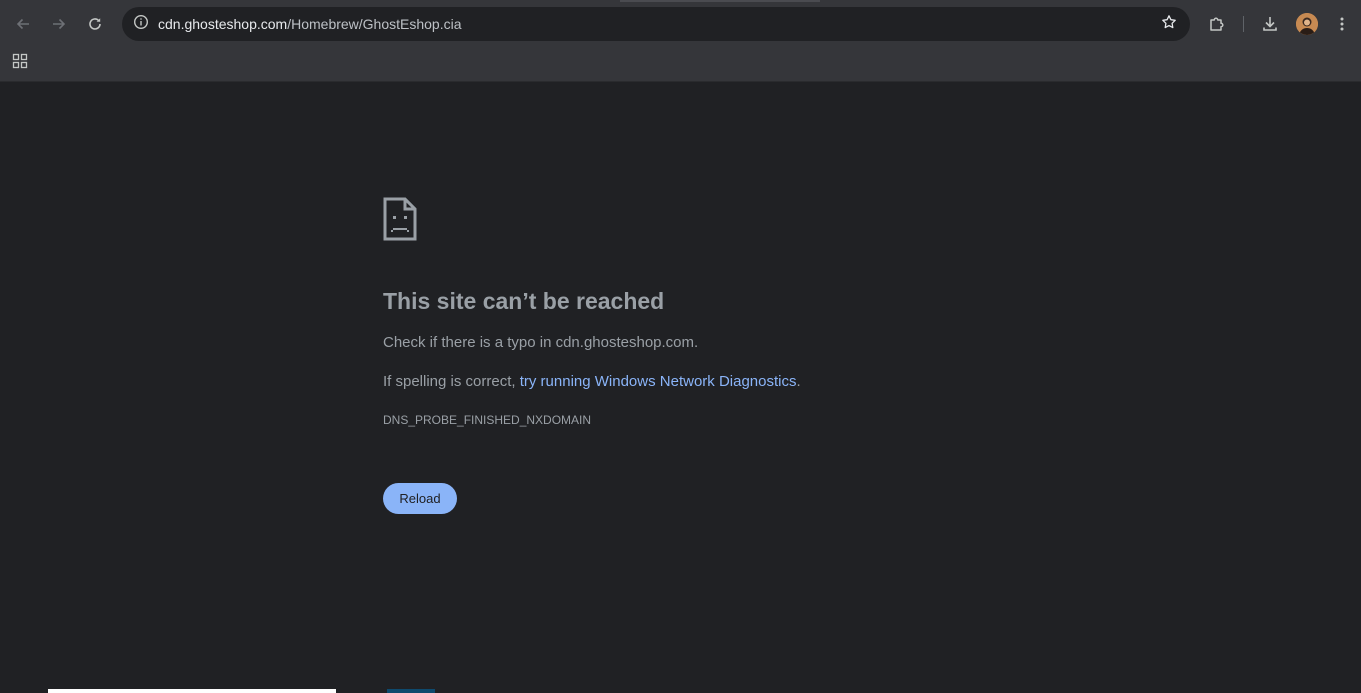 Image resolution: width=1361 pixels, height=693 pixels. I want to click on site-info-button, so click(141, 24).